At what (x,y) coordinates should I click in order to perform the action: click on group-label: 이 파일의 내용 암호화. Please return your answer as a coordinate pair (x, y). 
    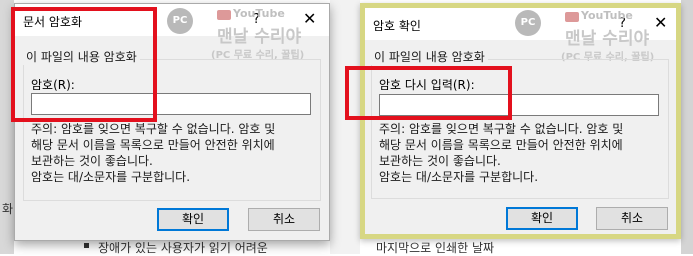
    Looking at the image, I should click on (429, 56).